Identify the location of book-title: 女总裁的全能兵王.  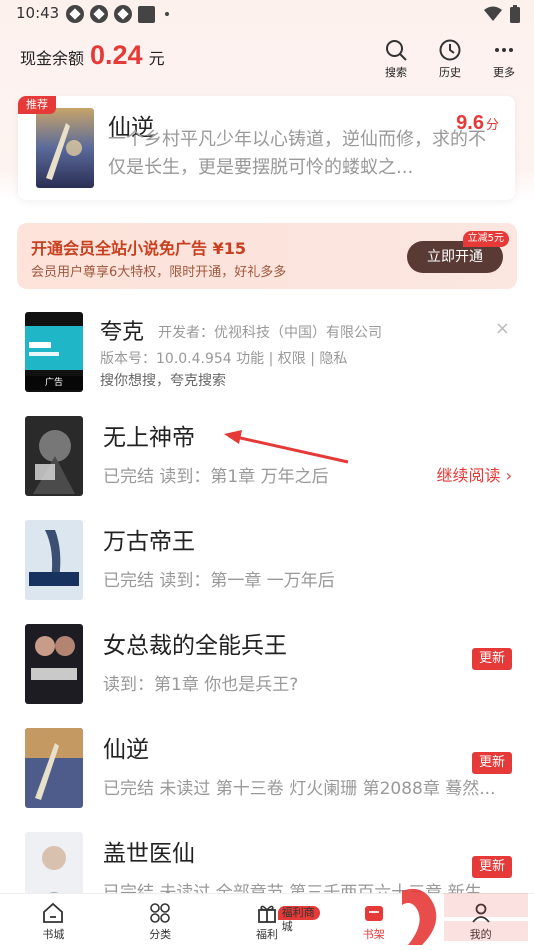
(195, 646).